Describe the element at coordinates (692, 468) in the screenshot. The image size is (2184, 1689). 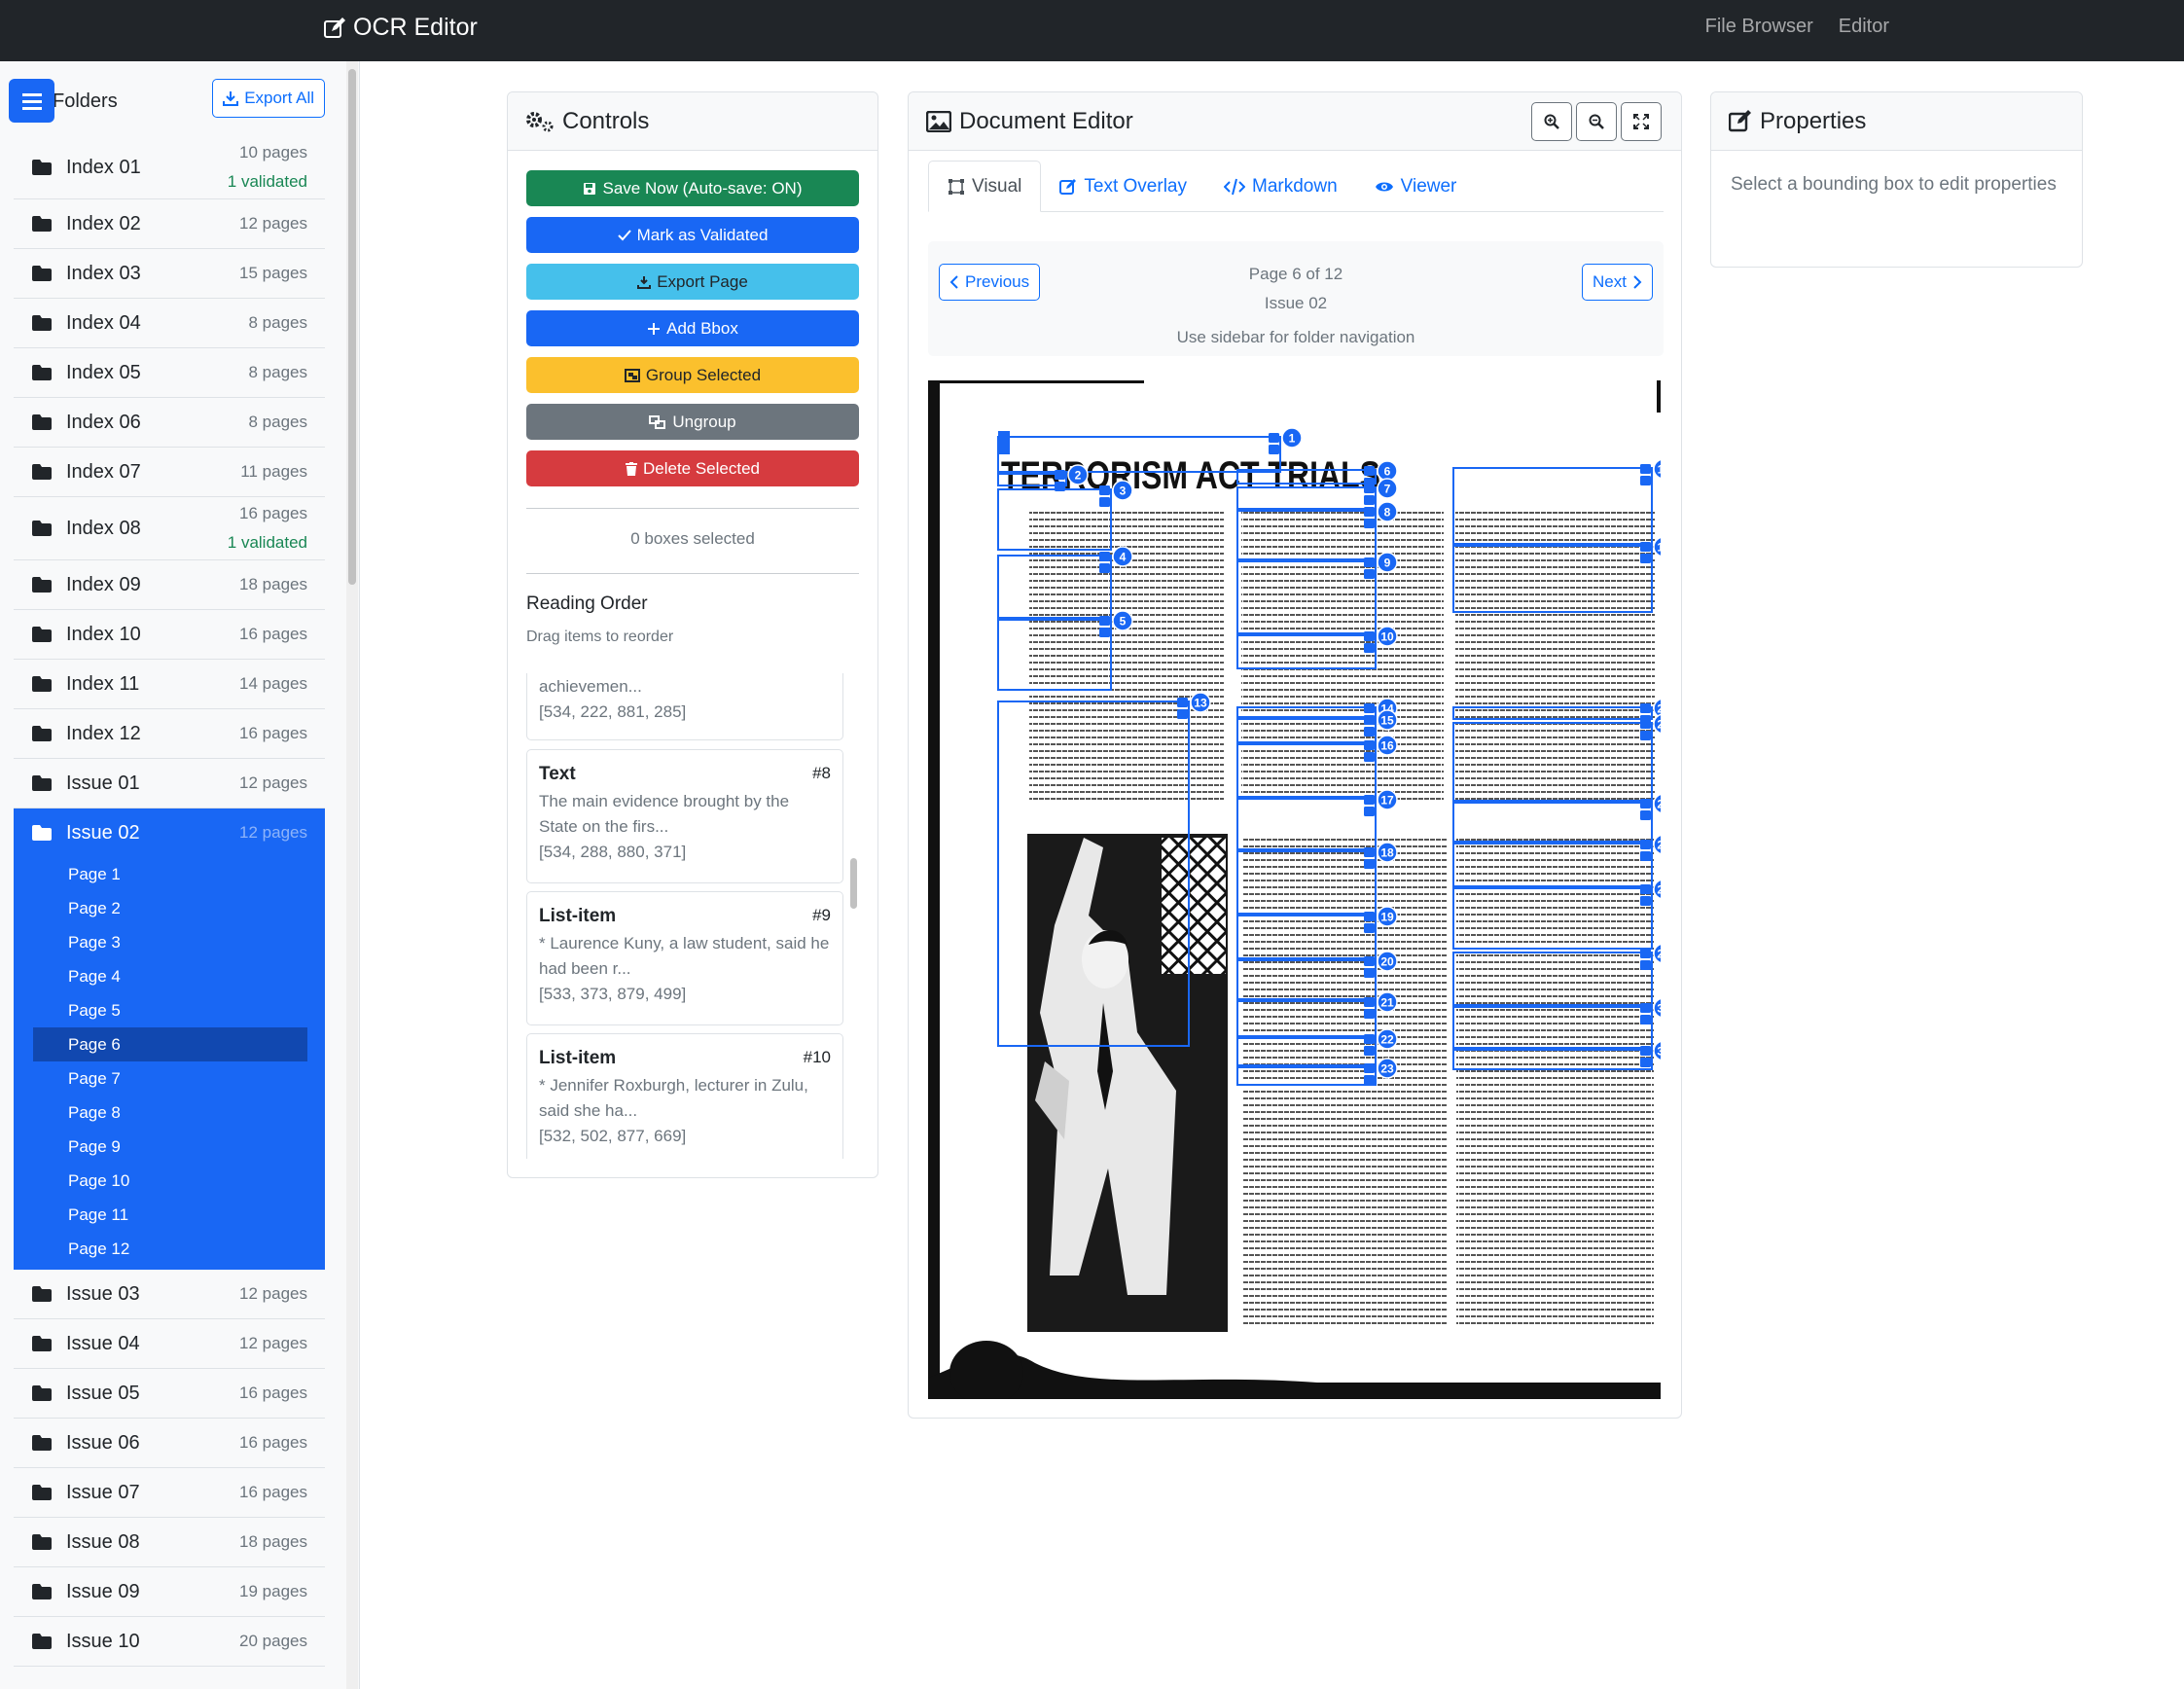
I see `delete-selected-button: Delete Selected` at that location.